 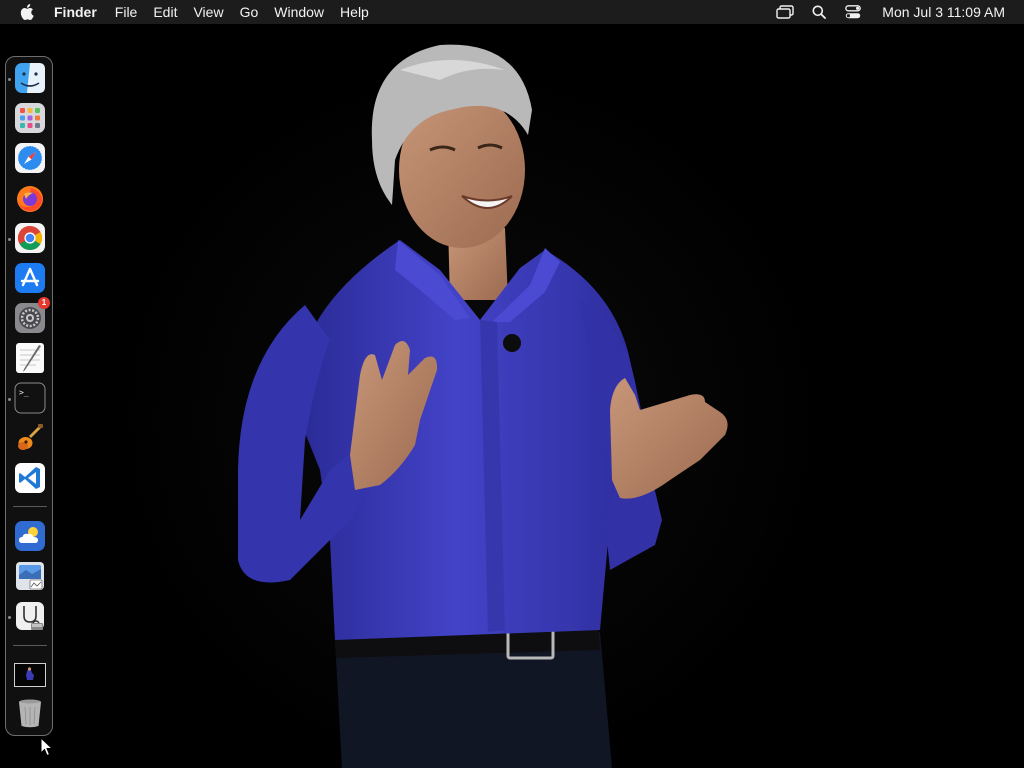 I want to click on dock-item-weather, so click(x=30, y=536).